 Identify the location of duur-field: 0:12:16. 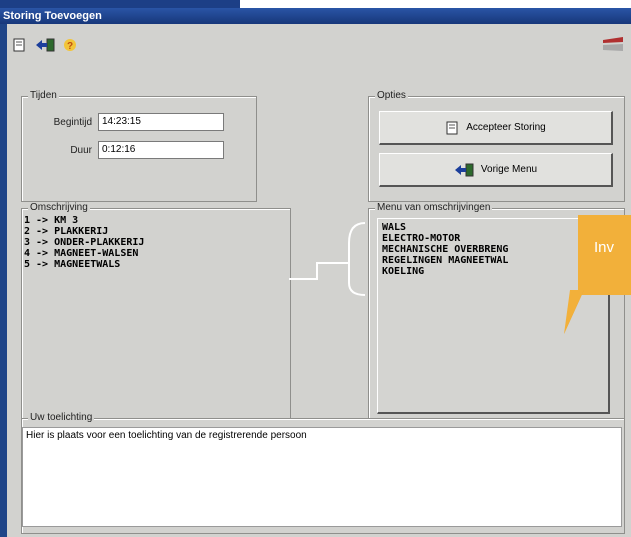
(161, 150).